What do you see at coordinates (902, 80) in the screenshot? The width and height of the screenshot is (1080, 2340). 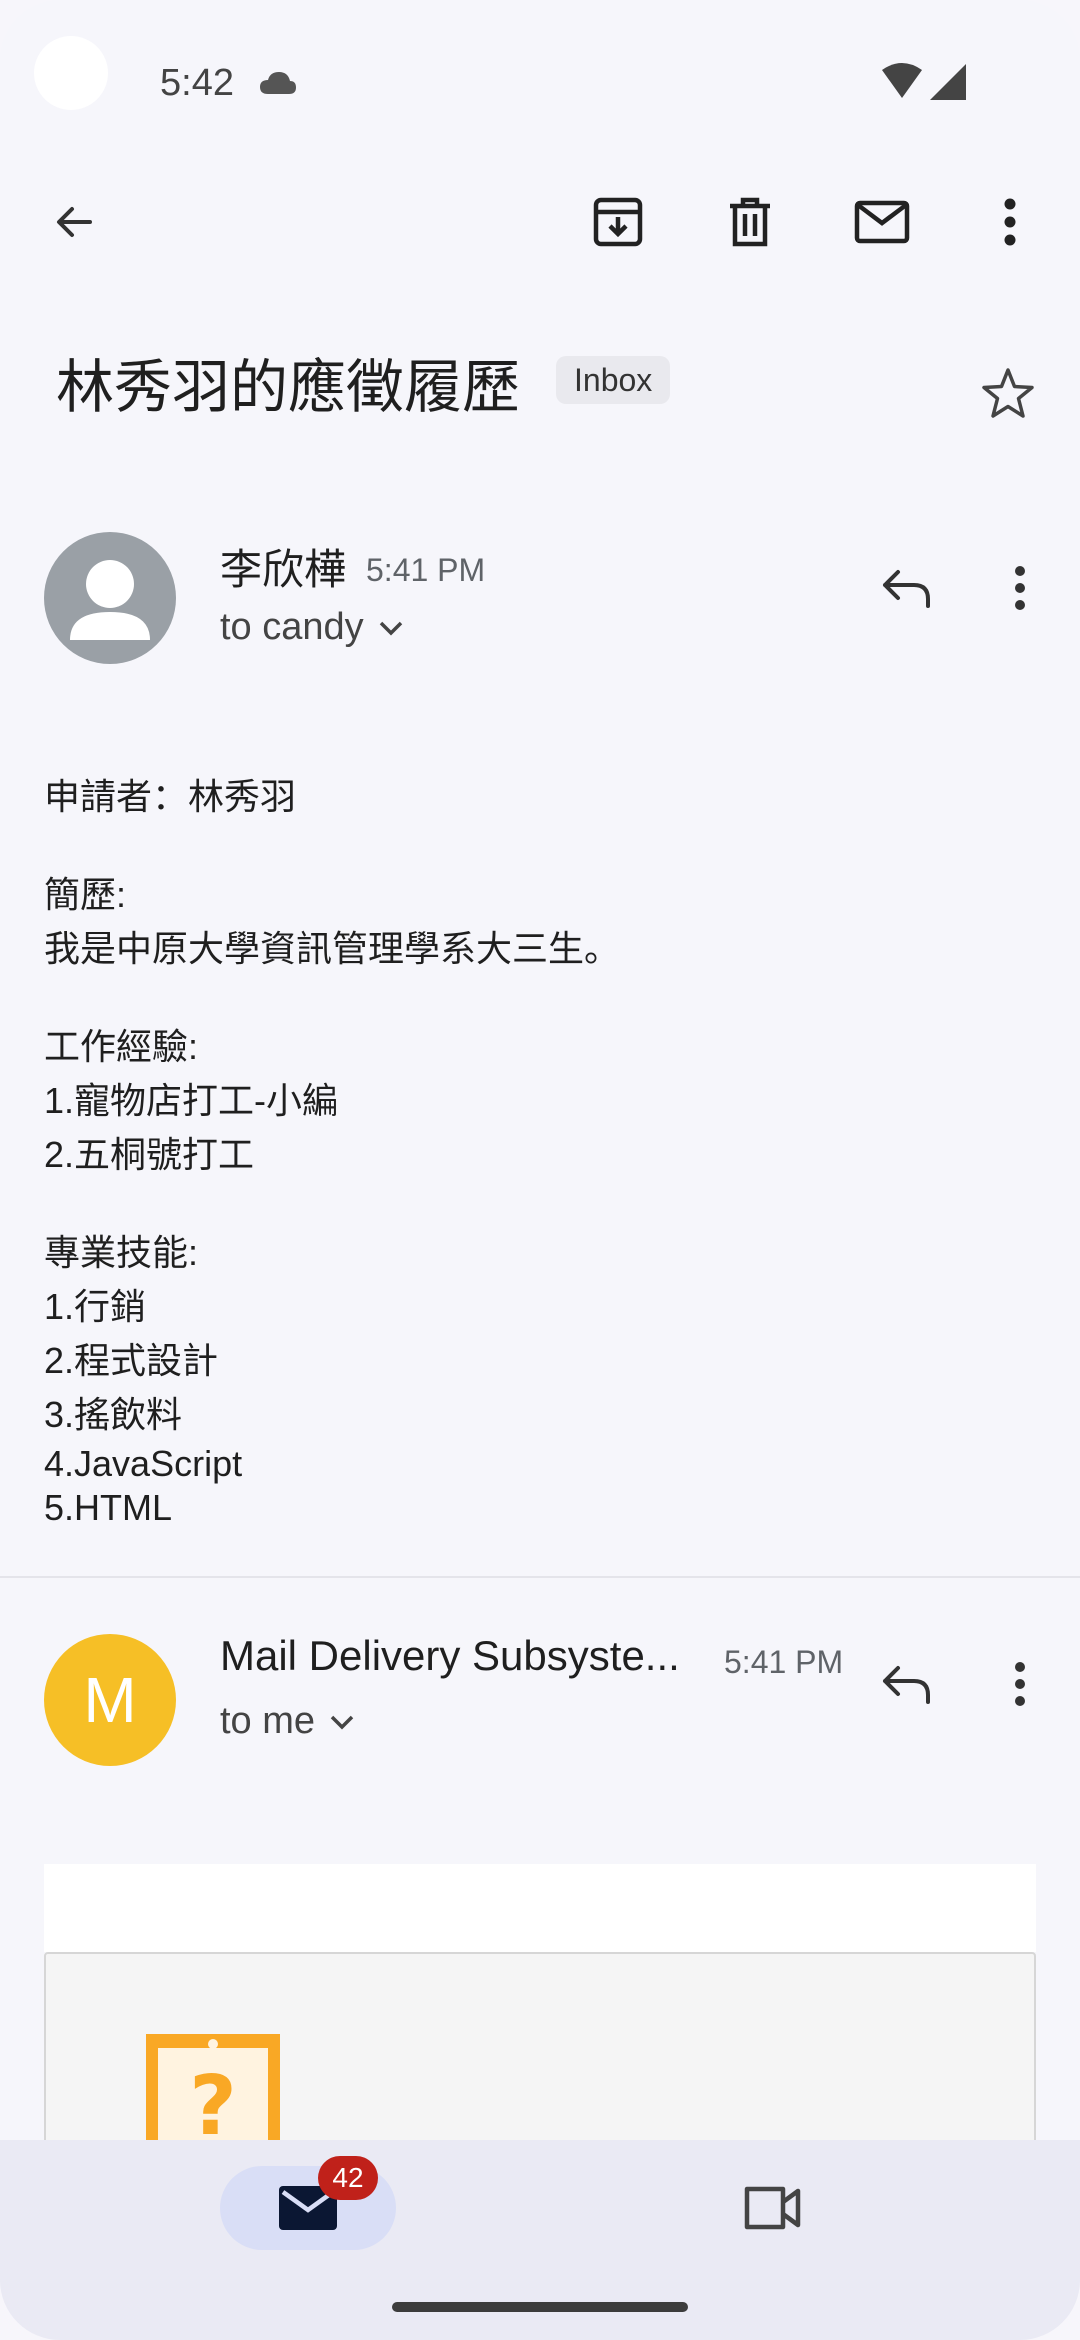 I see `wifi-icon` at bounding box center [902, 80].